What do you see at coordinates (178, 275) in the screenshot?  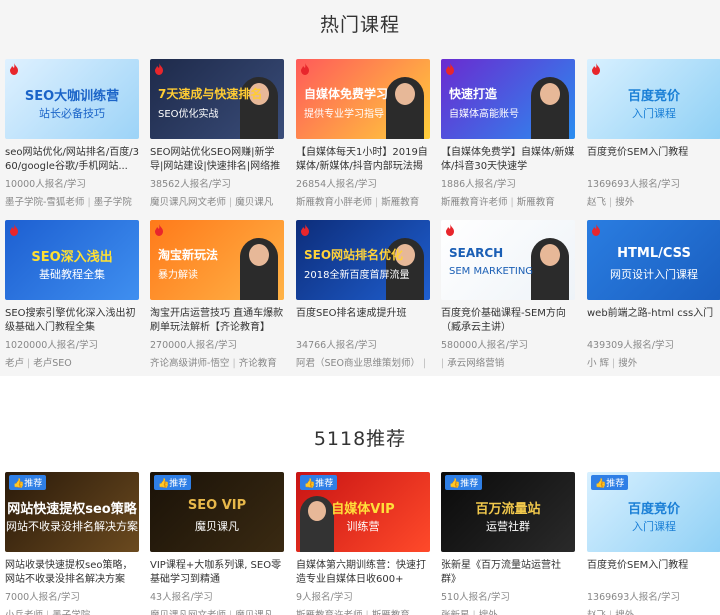 I see `thumbnail-subline: 暴力解读` at bounding box center [178, 275].